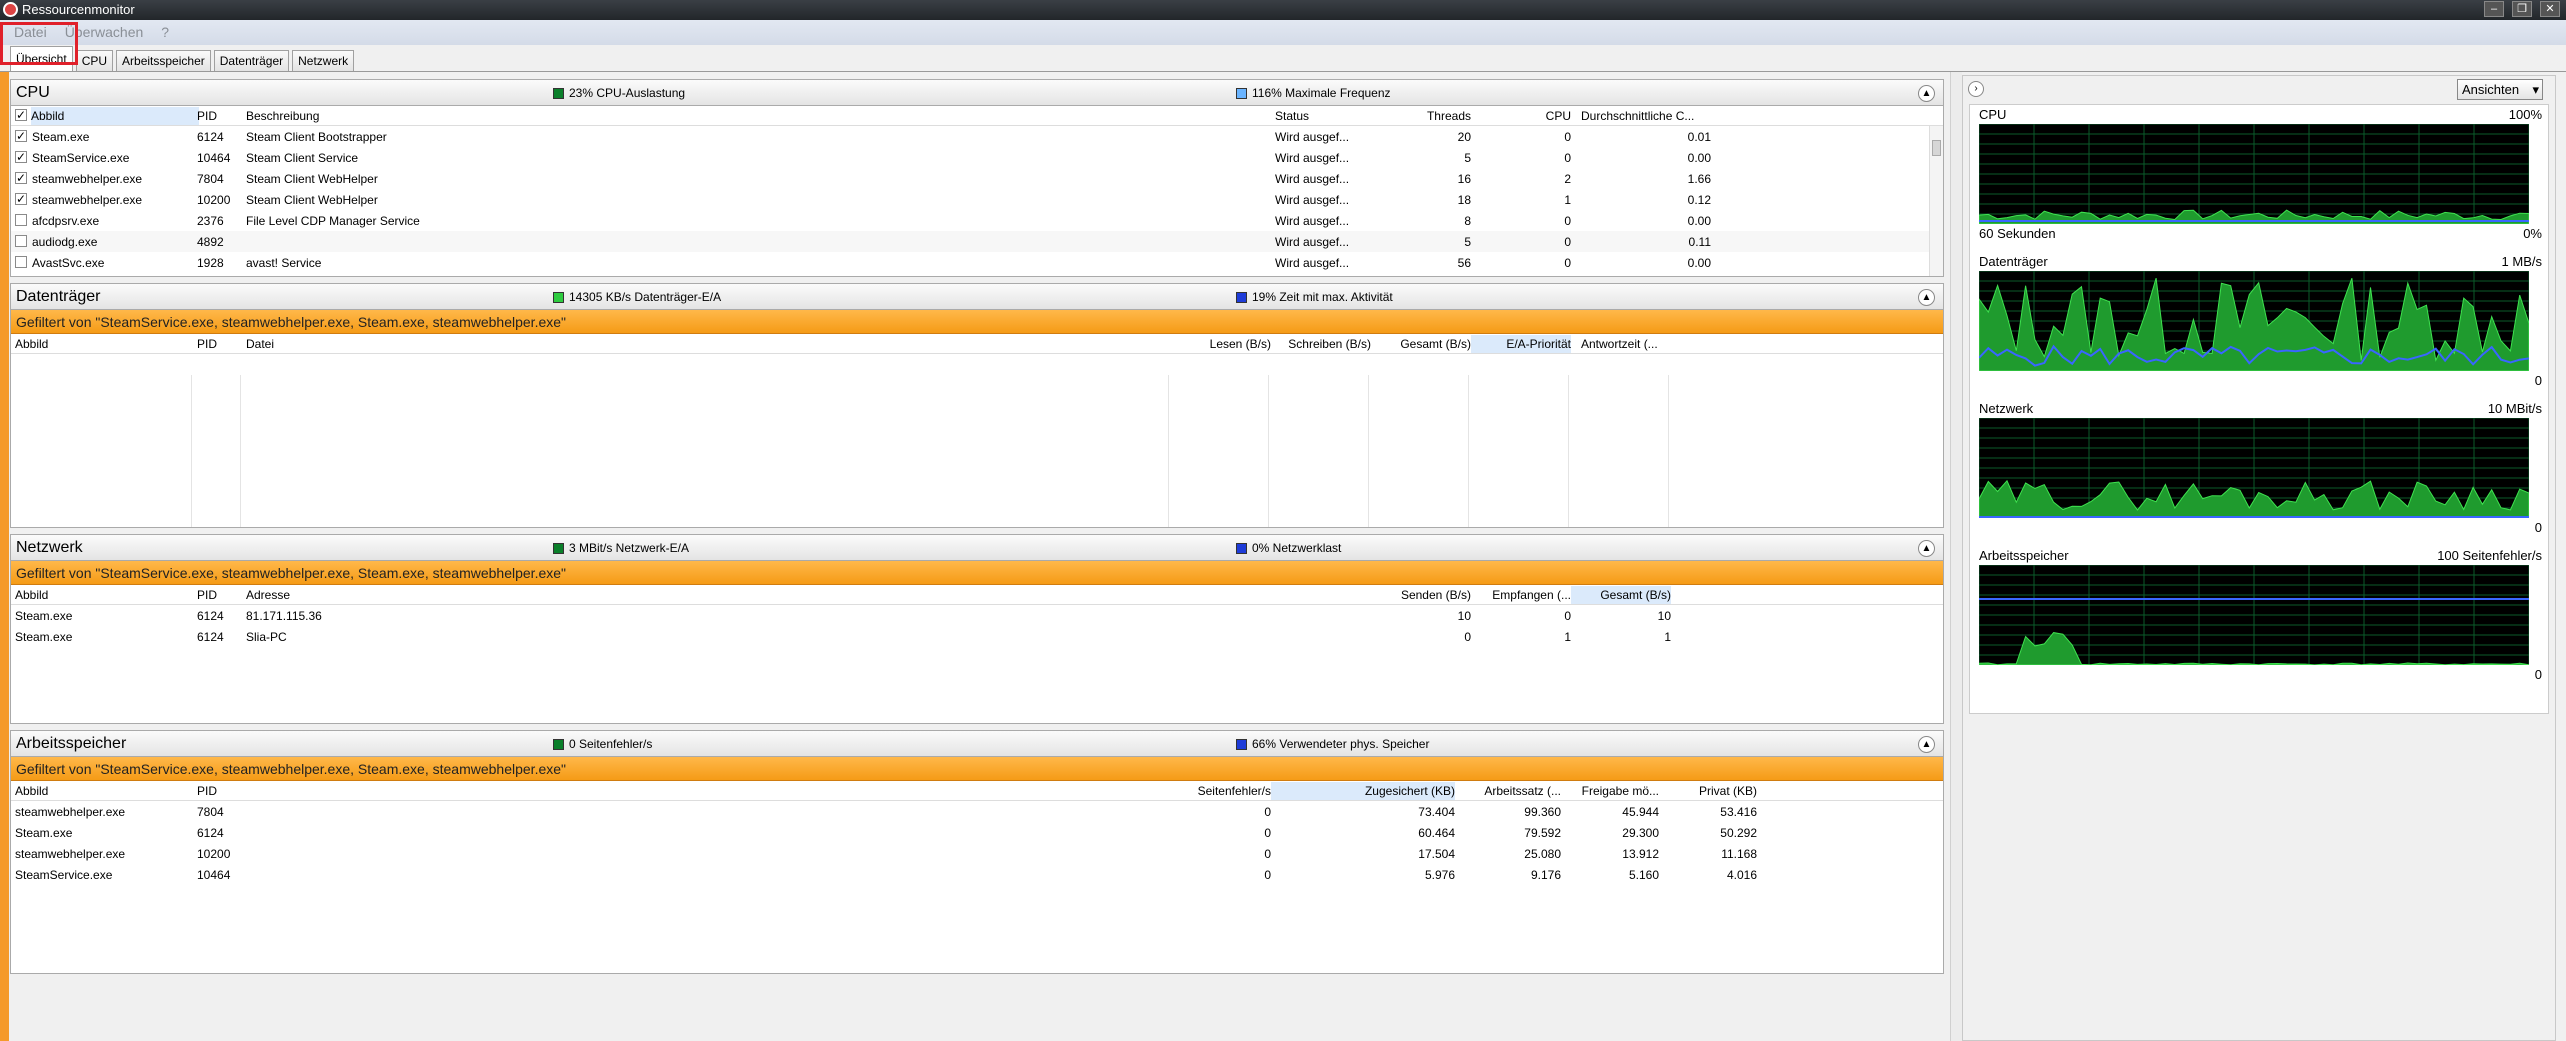 The image size is (2566, 1041). I want to click on col-seitenfehler: Seitenfehler/s, so click(1211, 791).